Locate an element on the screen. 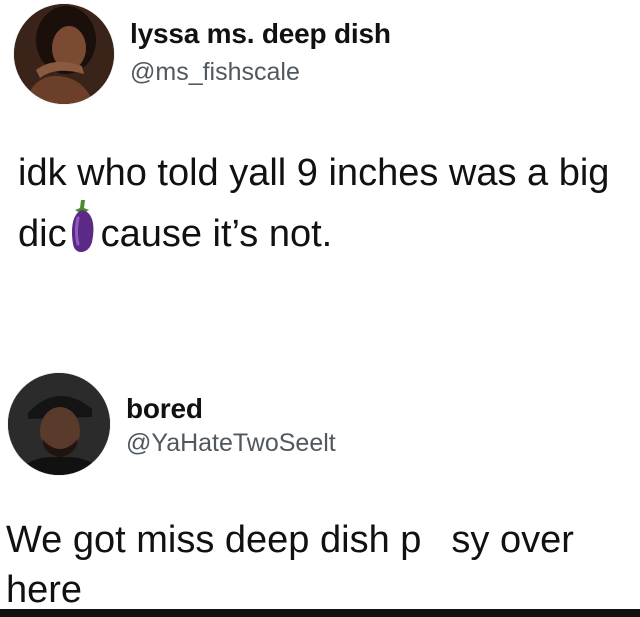 The image size is (640, 617). tweet-text-fragment: We got miss deep dish p is located at coordinates (214, 540).